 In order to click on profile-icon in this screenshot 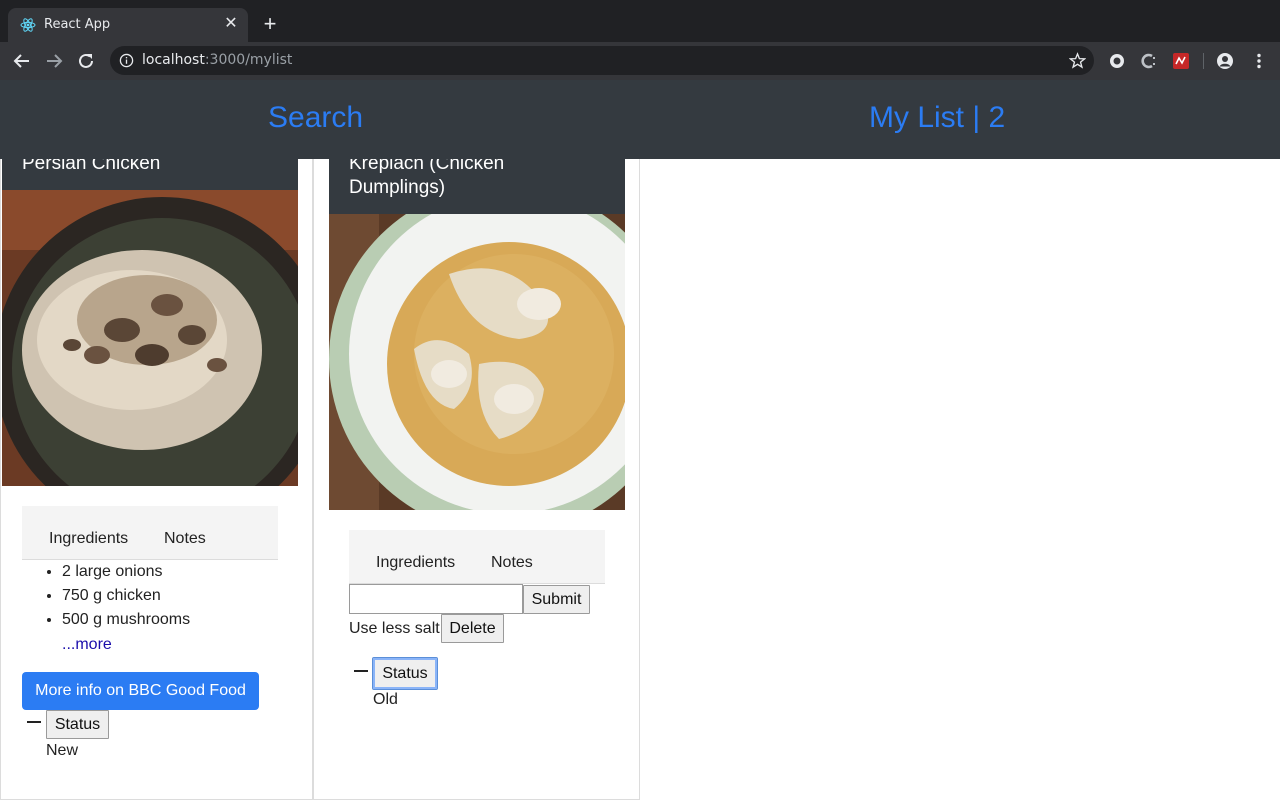, I will do `click(1225, 61)`.